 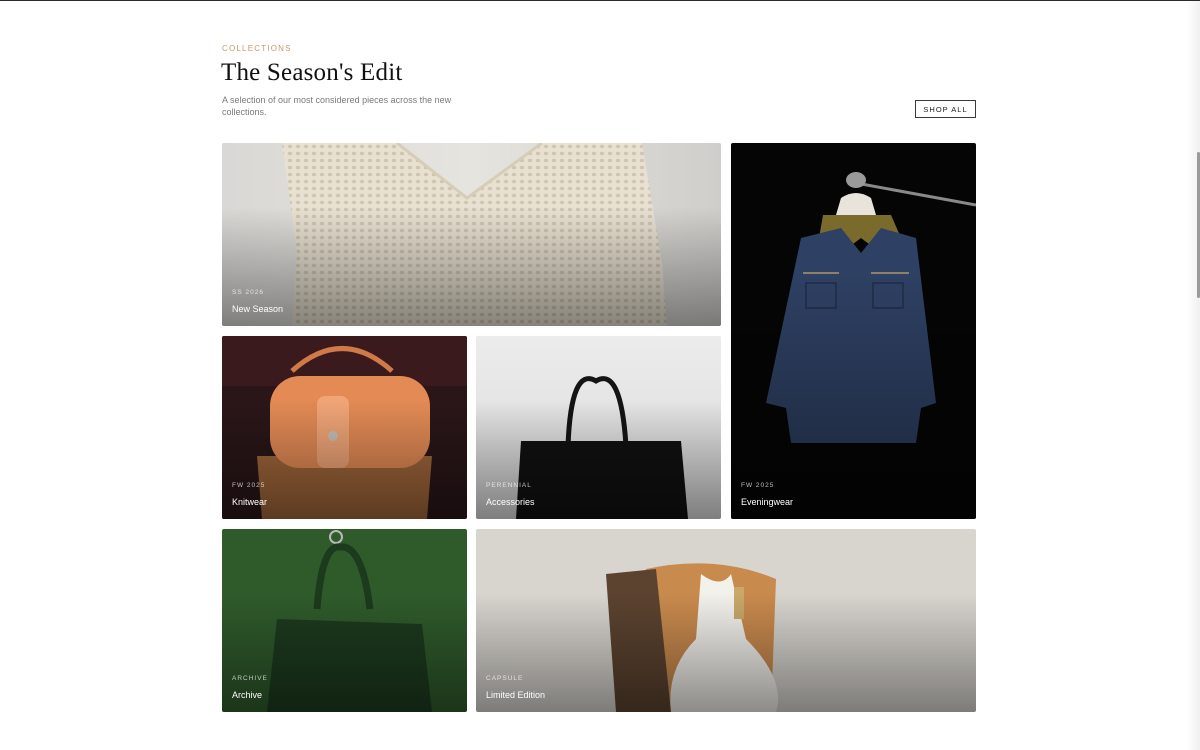 What do you see at coordinates (471, 234) in the screenshot?
I see `collection-tile-new-season: SS 2026 New Season` at bounding box center [471, 234].